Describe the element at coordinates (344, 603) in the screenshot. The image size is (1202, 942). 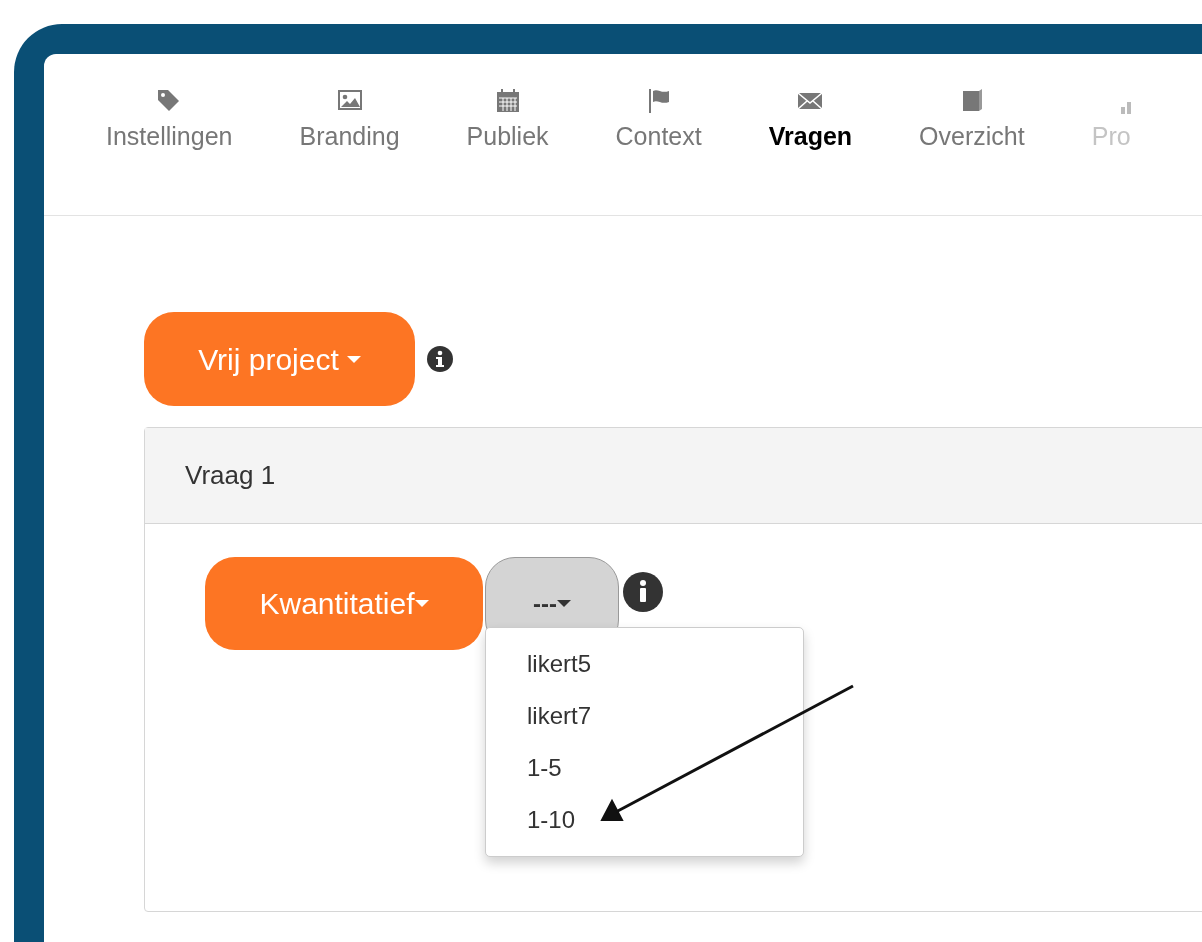
I see `type-dropdown-button: Kwantitatief` at that location.